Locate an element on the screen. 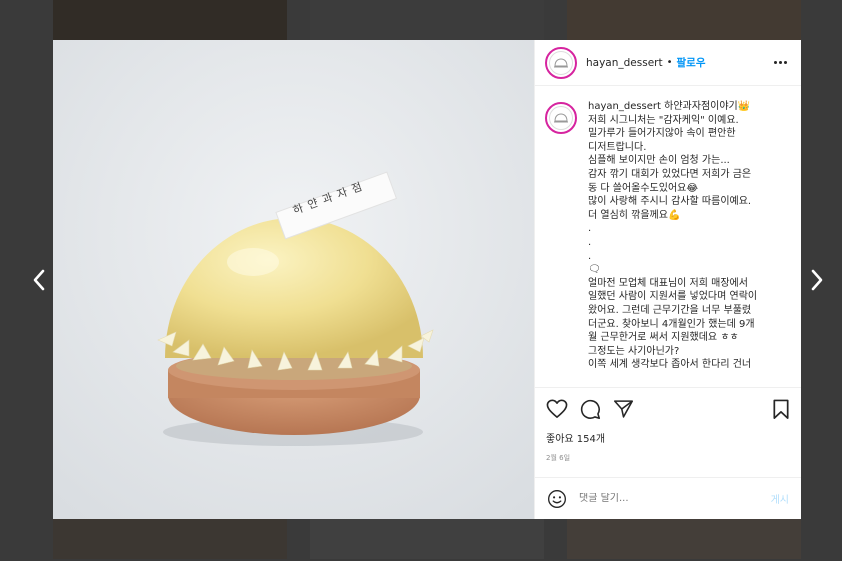  post-header: hayan_dessert • 팔로우 is located at coordinates (668, 63).